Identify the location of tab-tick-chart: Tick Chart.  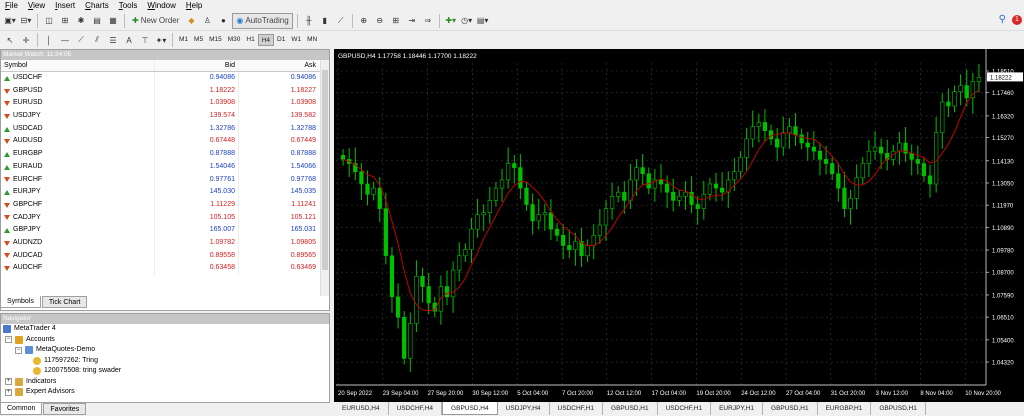
(64, 302).